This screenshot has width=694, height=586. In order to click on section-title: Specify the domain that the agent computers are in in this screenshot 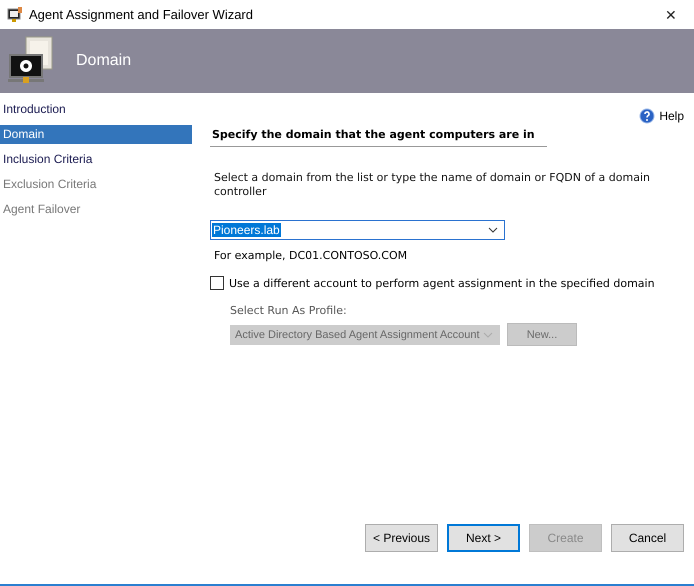, I will do `click(373, 134)`.